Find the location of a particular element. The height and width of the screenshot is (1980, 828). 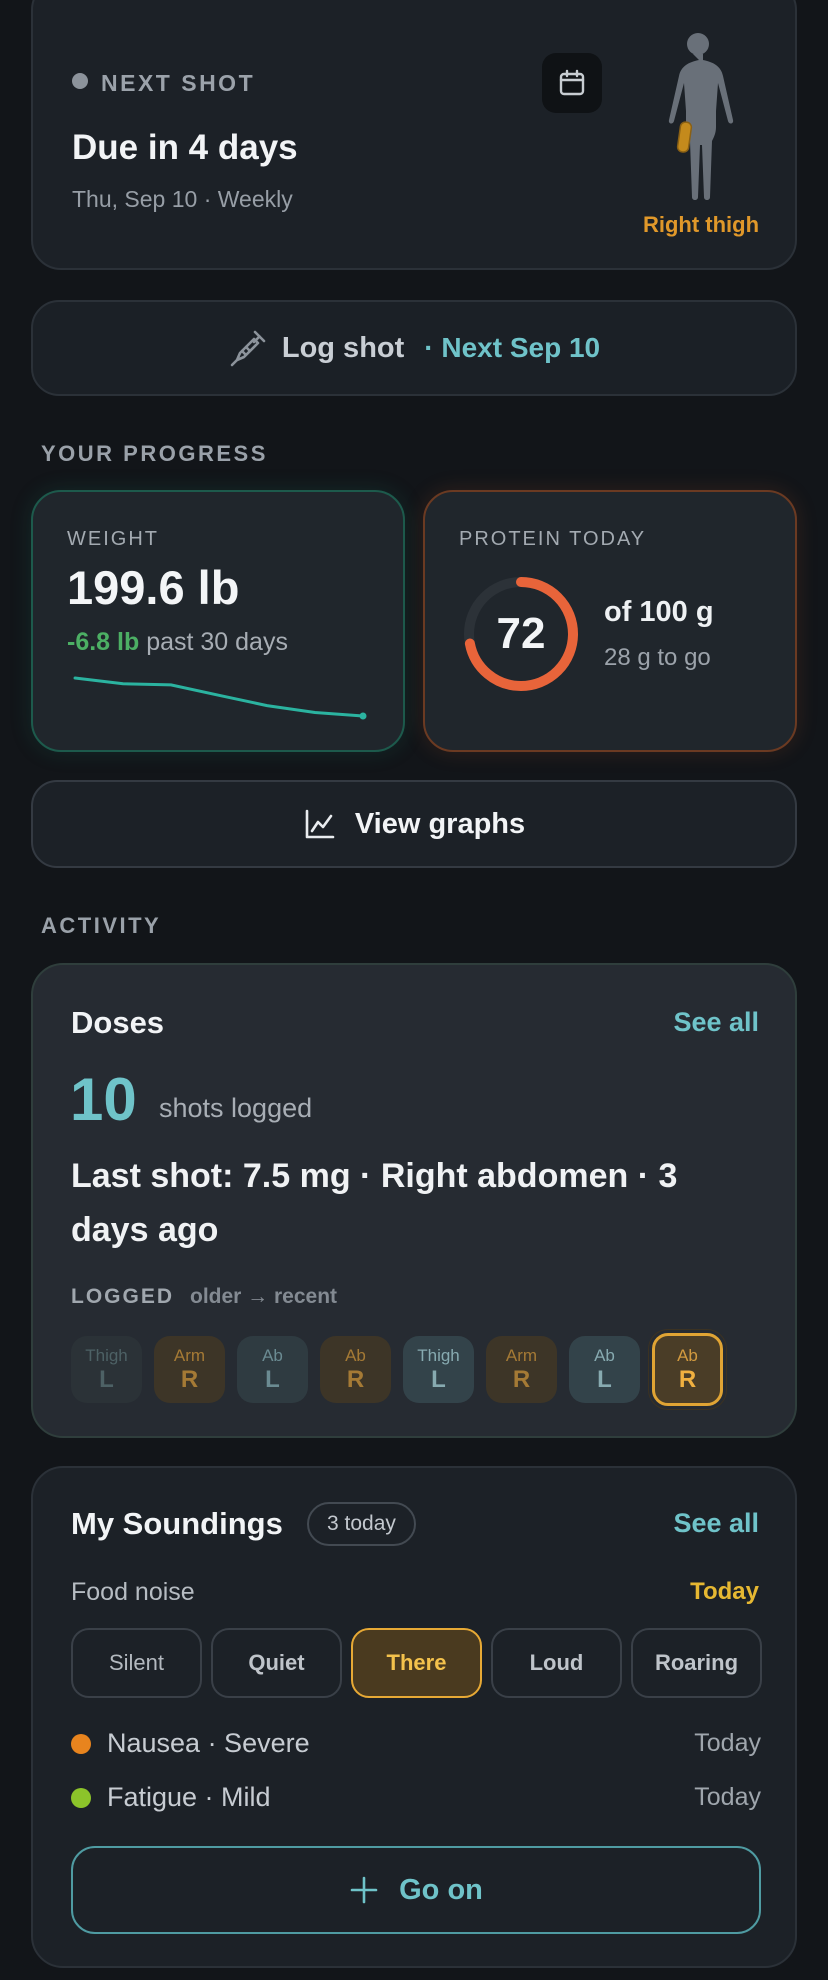

protein-goal: of 100 g is located at coordinates (659, 612).